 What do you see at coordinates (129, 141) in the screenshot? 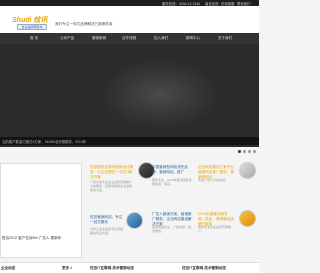
I see `banner-caption-bar: 当前客户数量已超过4万家，24/365全天候服务，2014年` at bounding box center [129, 141].